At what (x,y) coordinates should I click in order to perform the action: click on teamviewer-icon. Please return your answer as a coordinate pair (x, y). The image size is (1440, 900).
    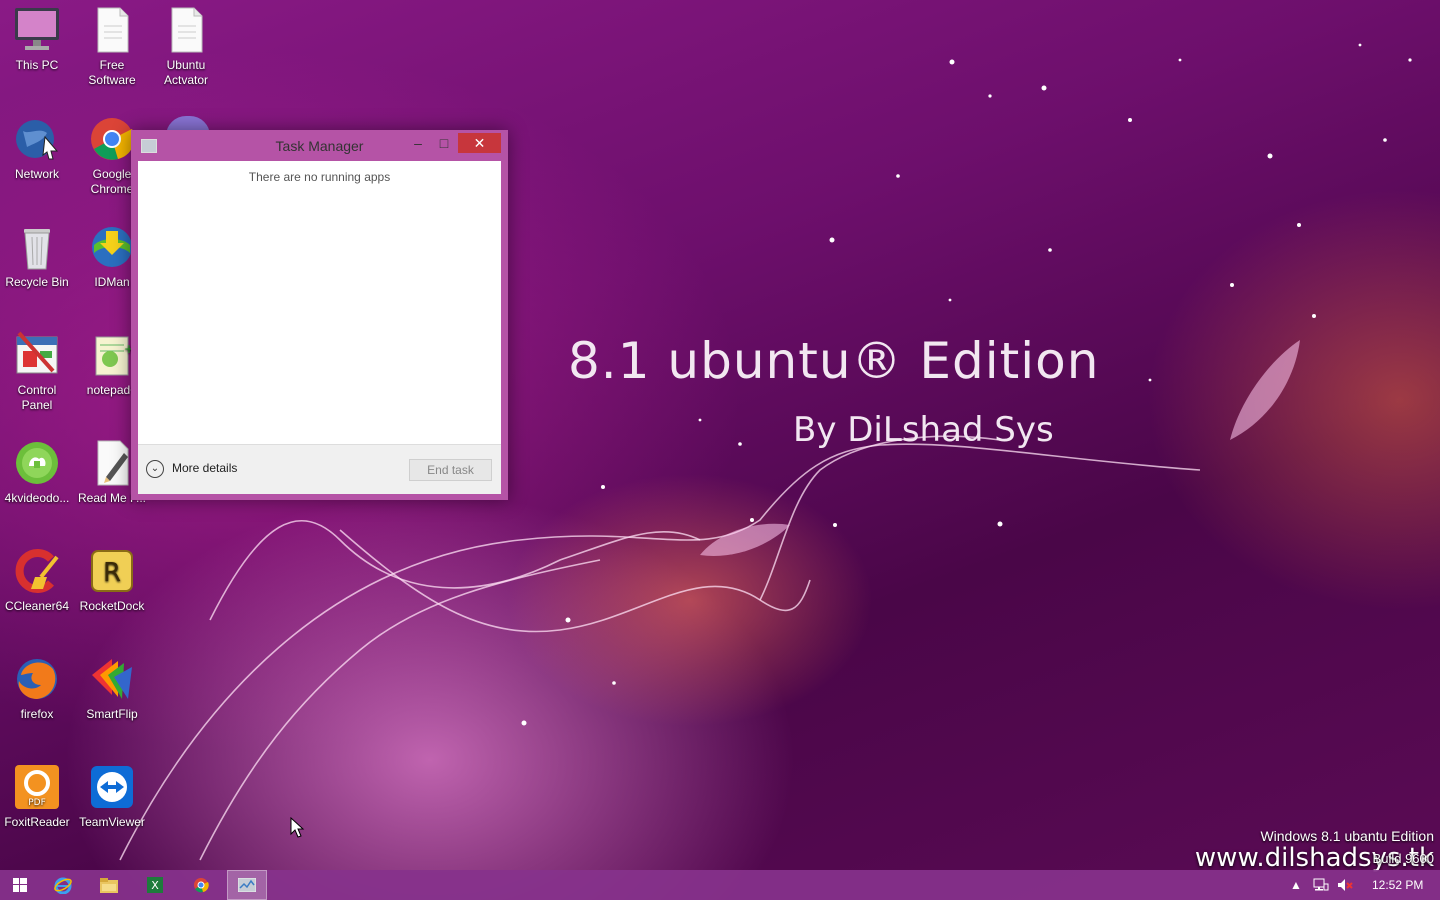
    Looking at the image, I should click on (112, 787).